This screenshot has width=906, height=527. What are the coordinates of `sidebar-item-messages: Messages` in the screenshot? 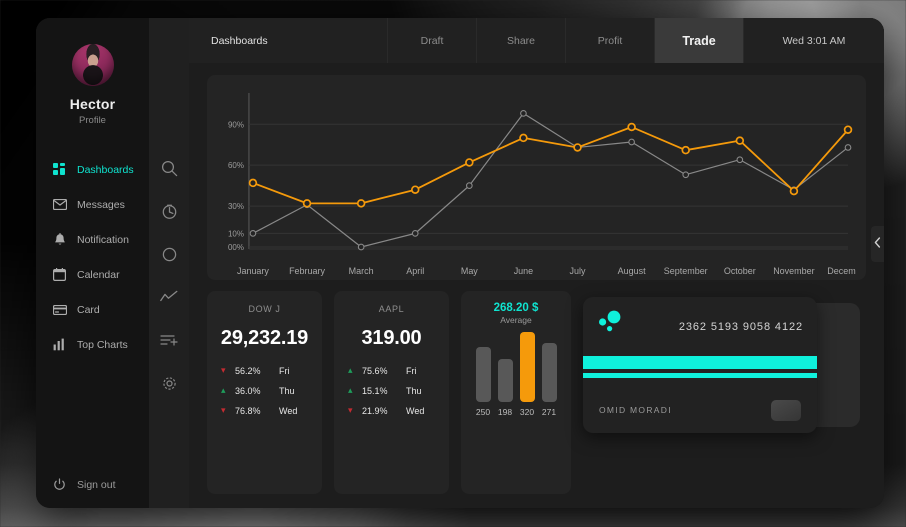 It's located at (92, 204).